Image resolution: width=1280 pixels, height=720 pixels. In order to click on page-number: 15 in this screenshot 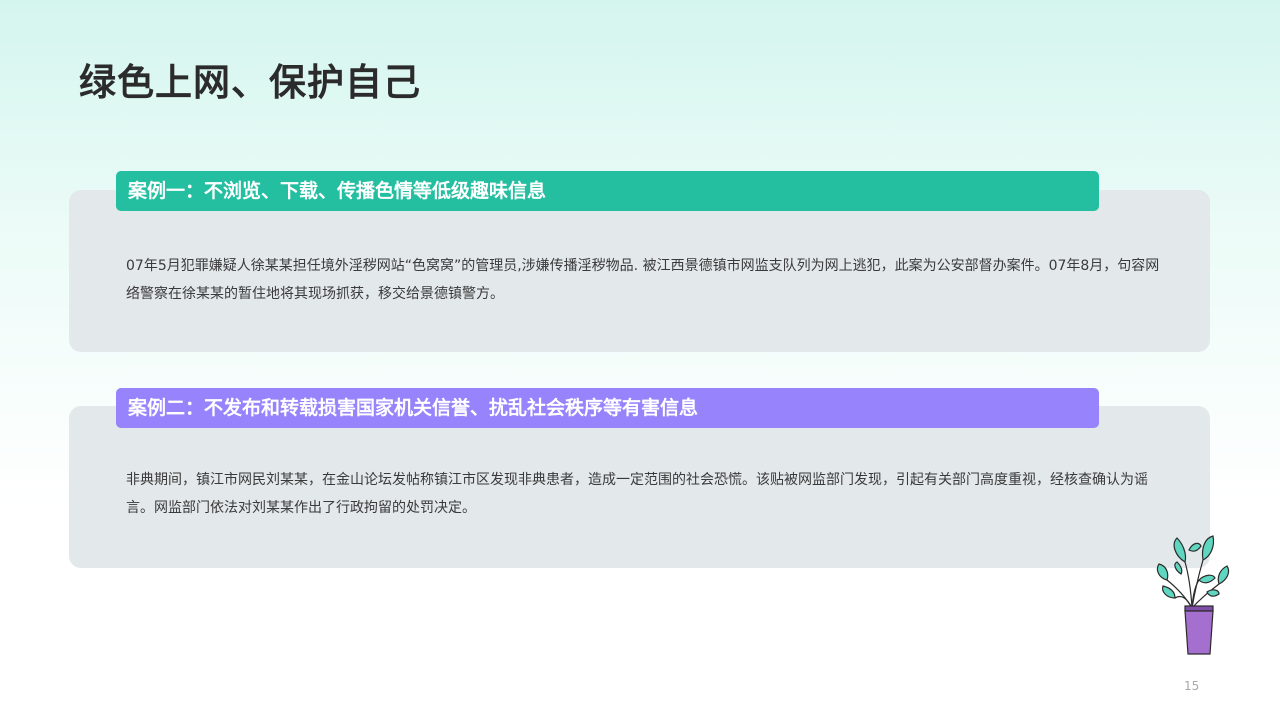, I will do `click(1192, 686)`.